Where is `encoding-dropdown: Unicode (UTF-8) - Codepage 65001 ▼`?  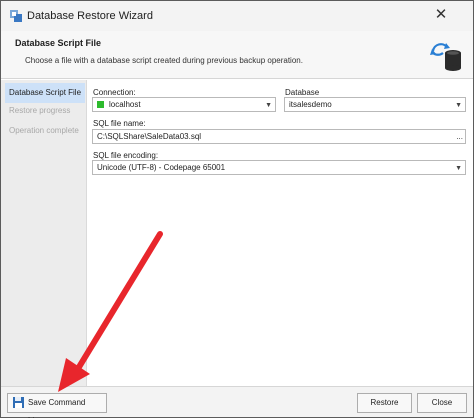
encoding-dropdown: Unicode (UTF-8) - Codepage 65001 ▼ is located at coordinates (279, 167).